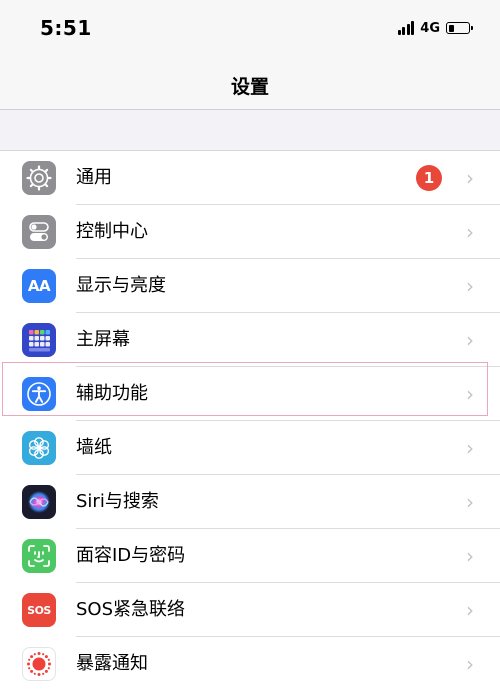  Describe the element at coordinates (250, 232) in the screenshot. I see `settings-row-control-center: 控制中心 ›` at that location.